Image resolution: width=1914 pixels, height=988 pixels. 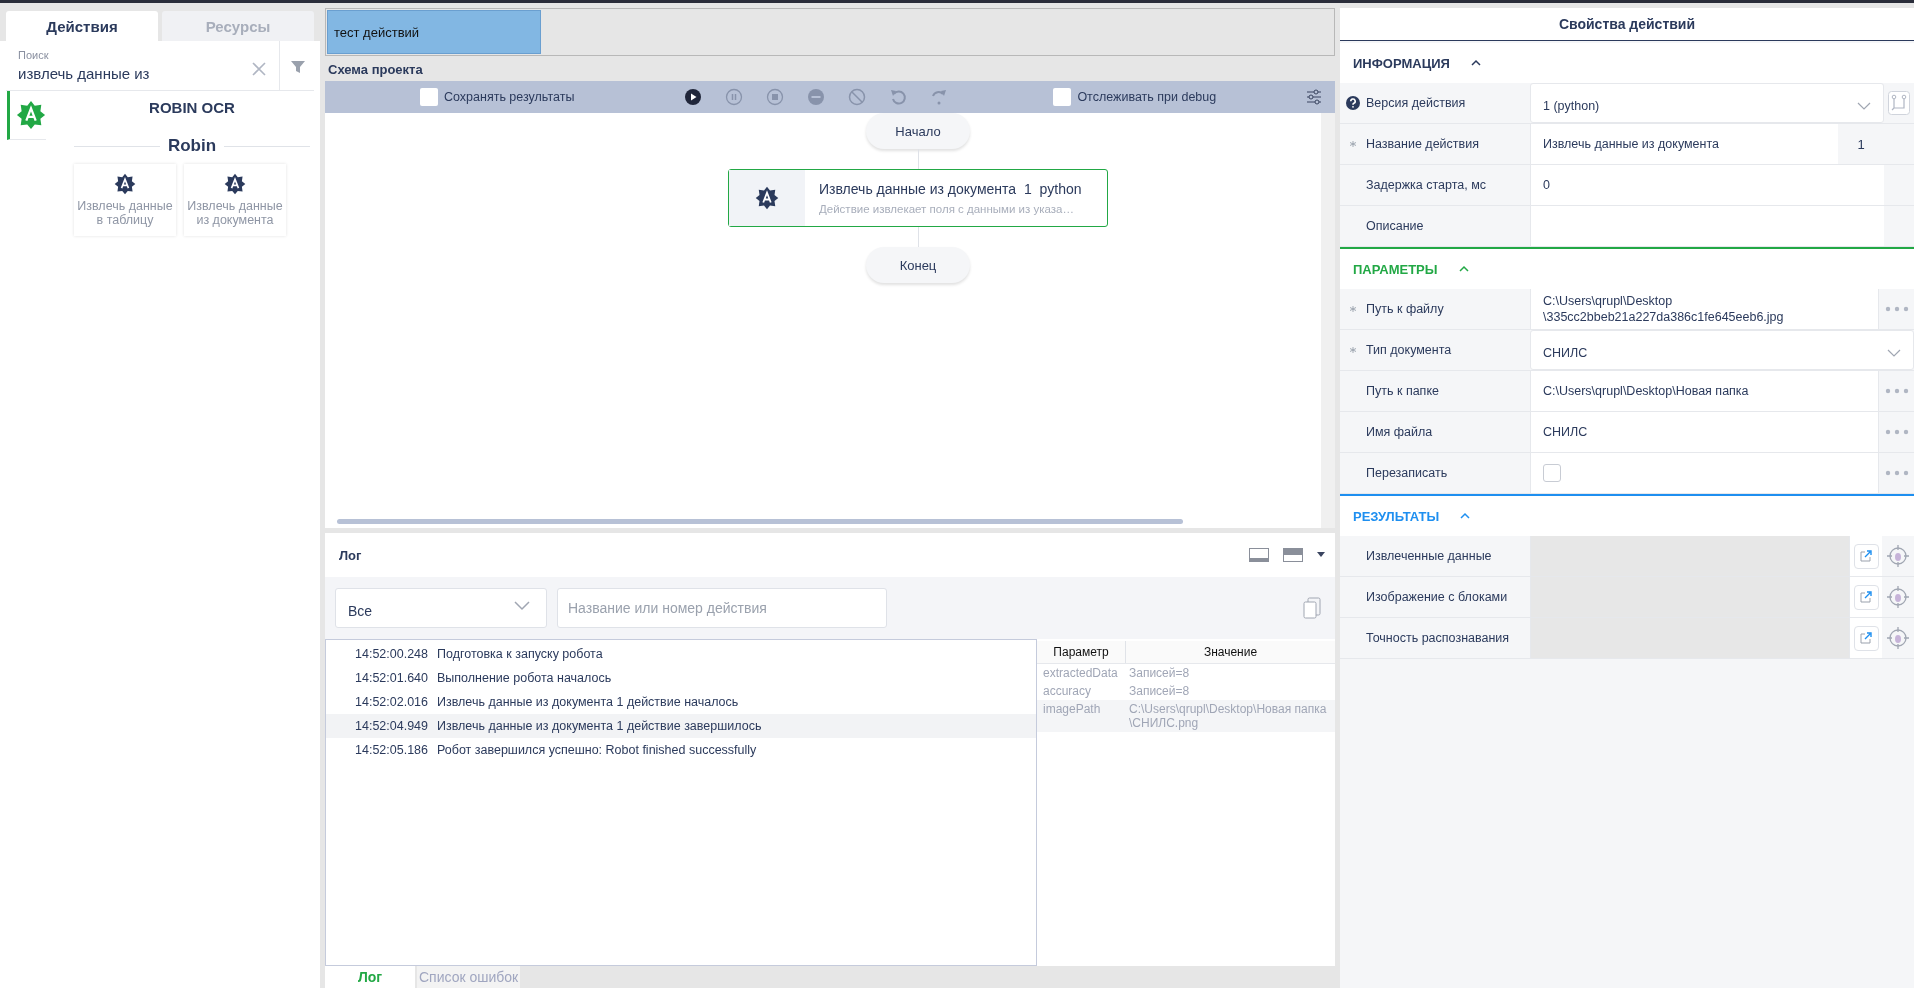 What do you see at coordinates (1861, 144) in the screenshot?
I see `action-number: 1` at bounding box center [1861, 144].